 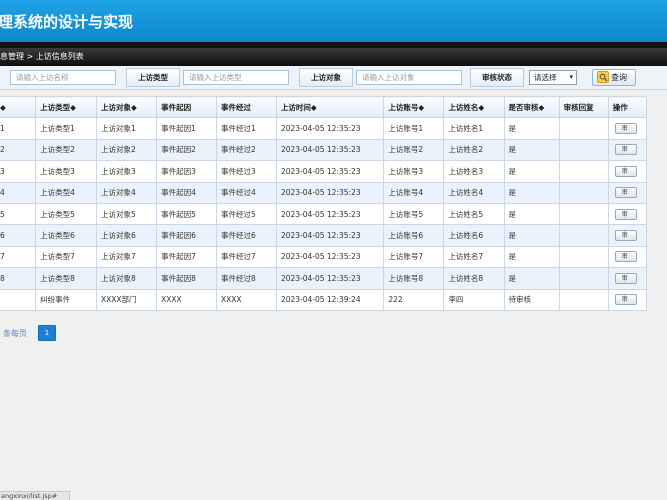 What do you see at coordinates (66, 171) in the screenshot?
I see `table-cell: 上访类型3` at bounding box center [66, 171].